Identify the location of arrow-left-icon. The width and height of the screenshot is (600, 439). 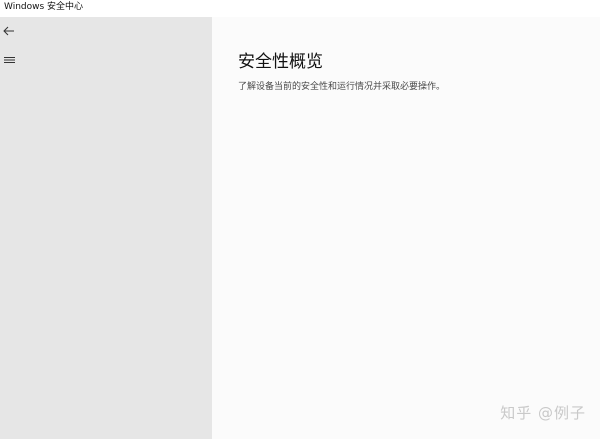
(9, 31).